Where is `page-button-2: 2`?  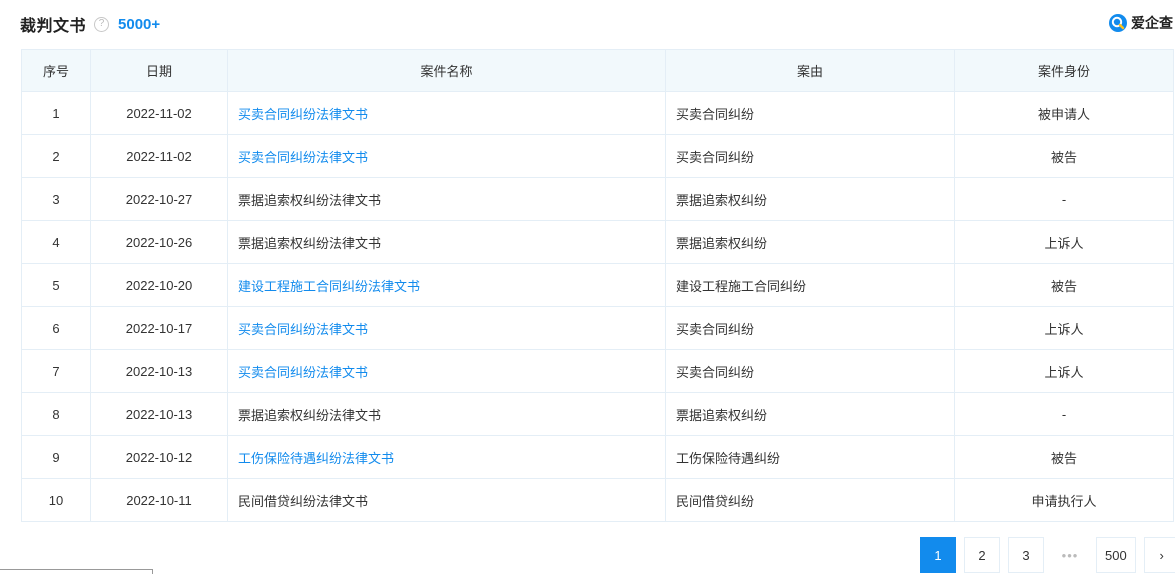
page-button-2: 2 is located at coordinates (982, 555).